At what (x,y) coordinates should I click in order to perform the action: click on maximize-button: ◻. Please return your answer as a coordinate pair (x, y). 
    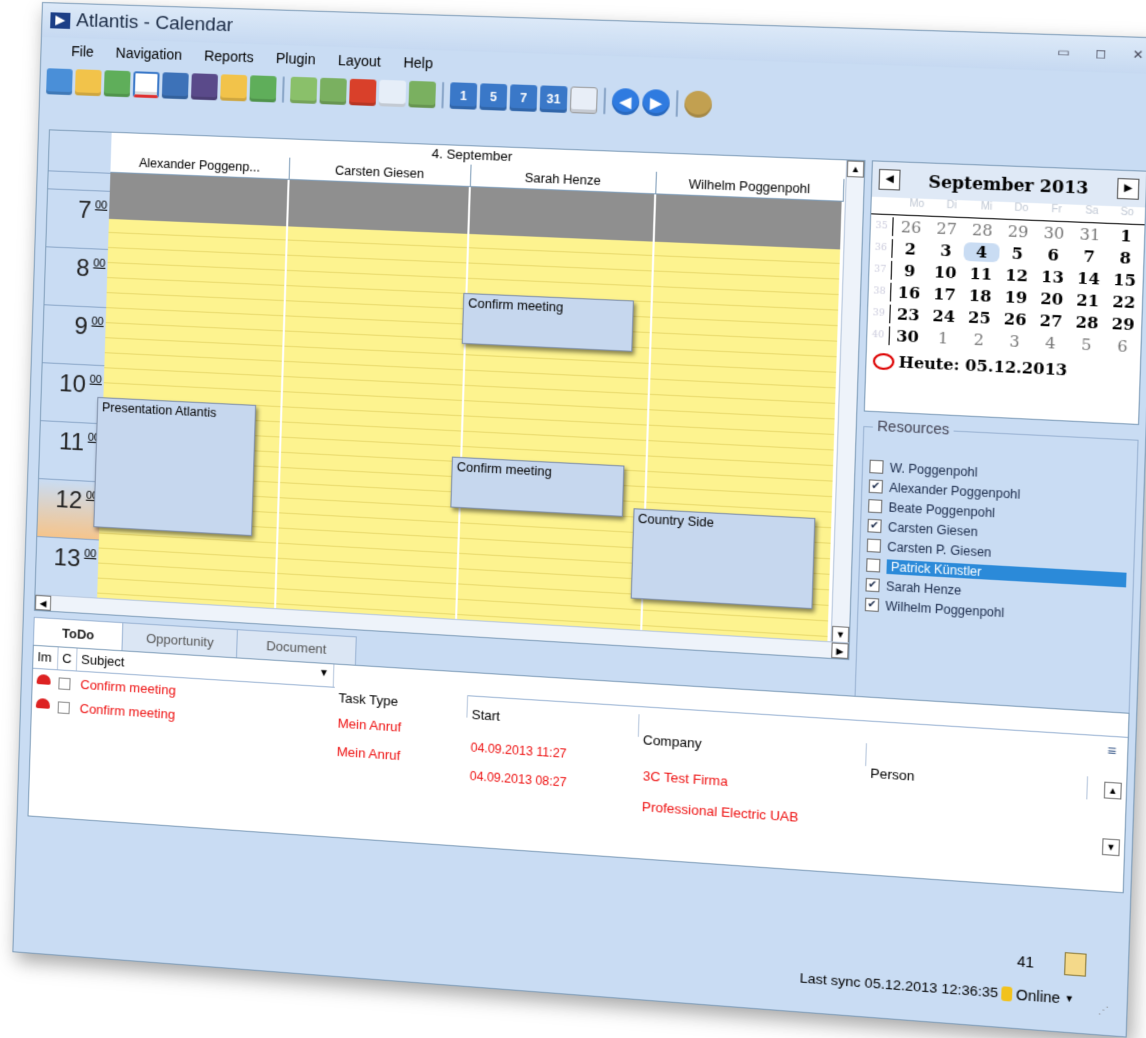
    Looking at the image, I should click on (1101, 54).